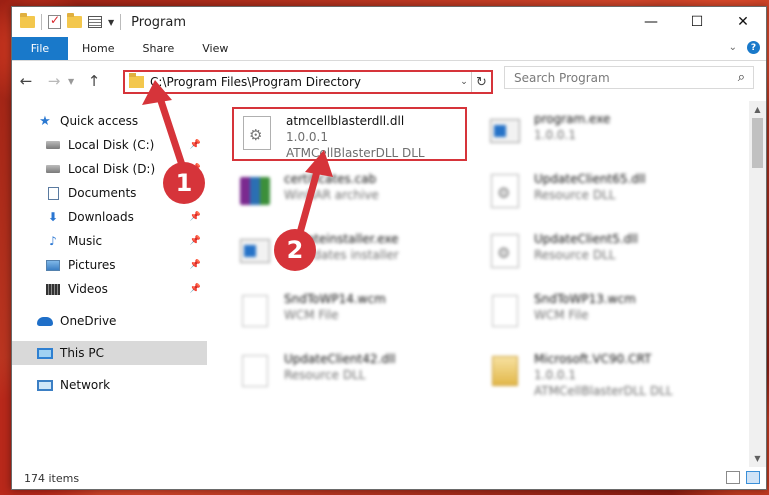 The image size is (769, 495). What do you see at coordinates (98, 48) in the screenshot?
I see `tab-home: Home` at bounding box center [98, 48].